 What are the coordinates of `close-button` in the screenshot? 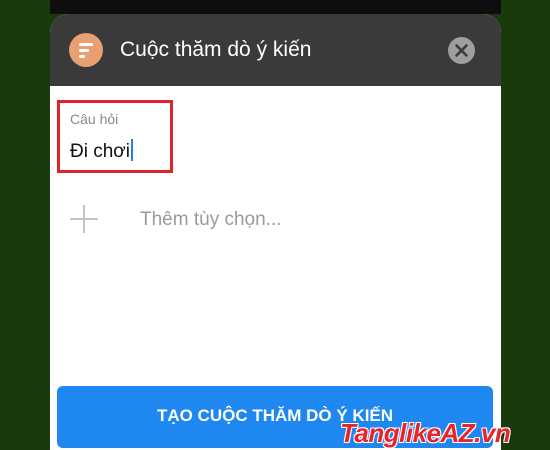 It's located at (461, 50).